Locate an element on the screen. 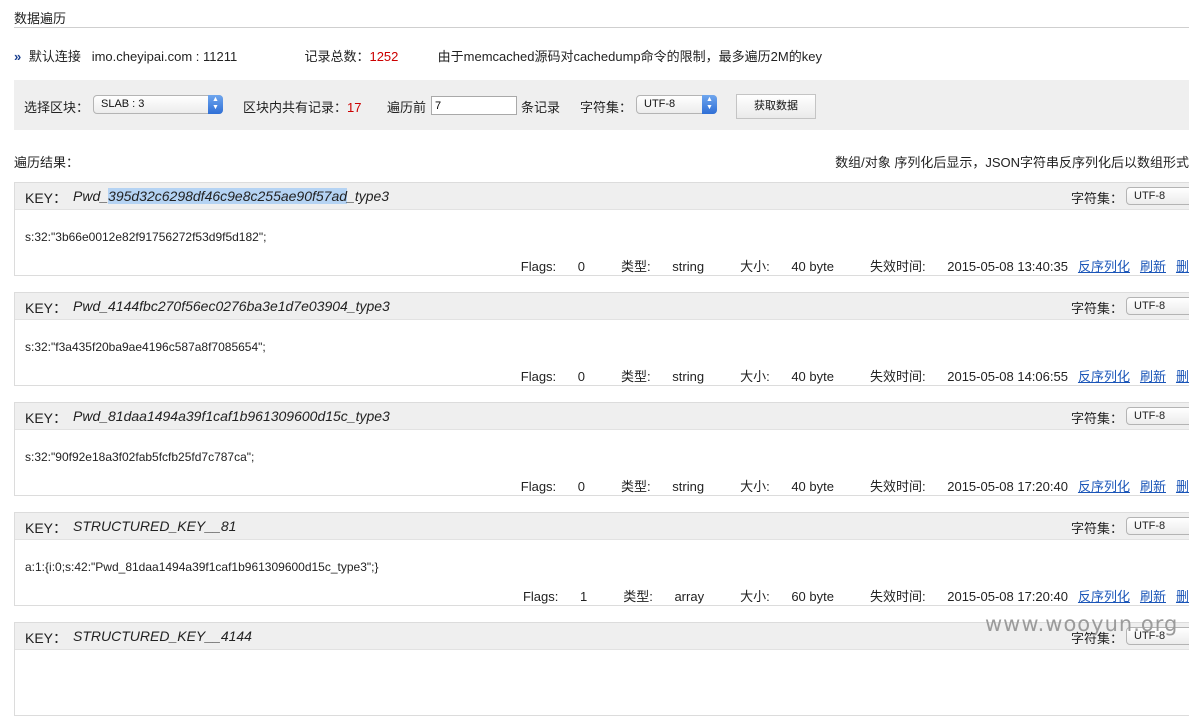 This screenshot has width=1189, height=716. results-label: 遍历结果： is located at coordinates (47, 162).